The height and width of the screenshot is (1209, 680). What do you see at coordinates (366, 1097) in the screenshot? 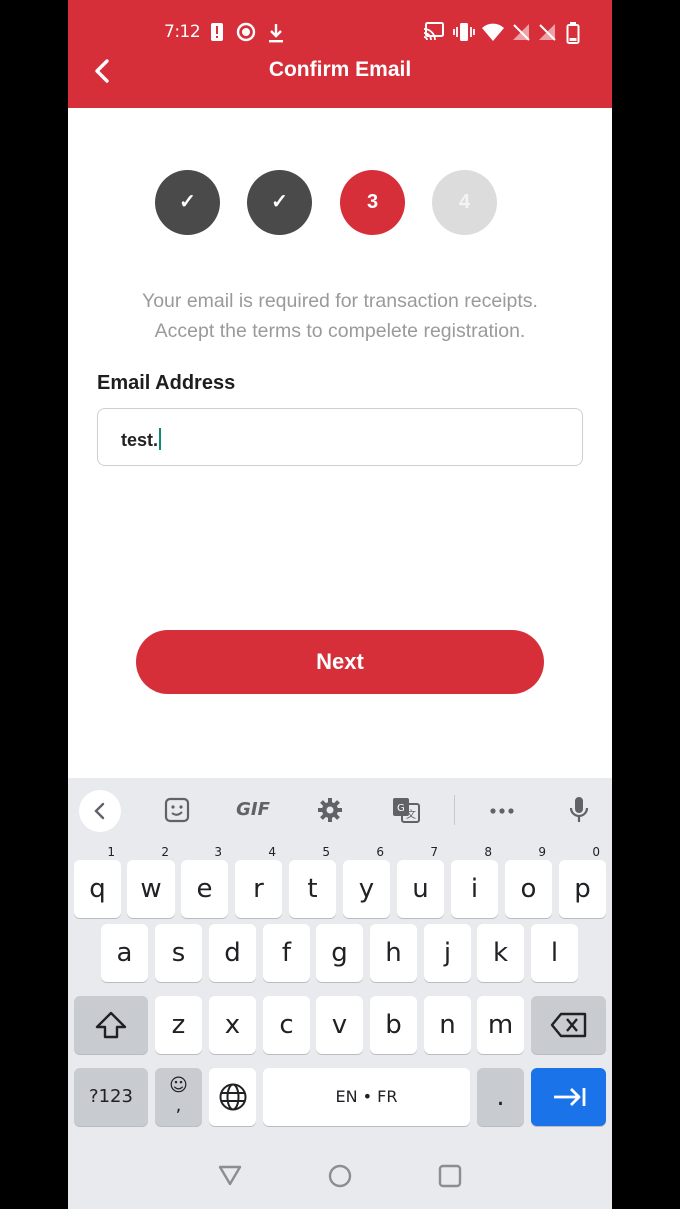
I see `space-key: EN • FR` at bounding box center [366, 1097].